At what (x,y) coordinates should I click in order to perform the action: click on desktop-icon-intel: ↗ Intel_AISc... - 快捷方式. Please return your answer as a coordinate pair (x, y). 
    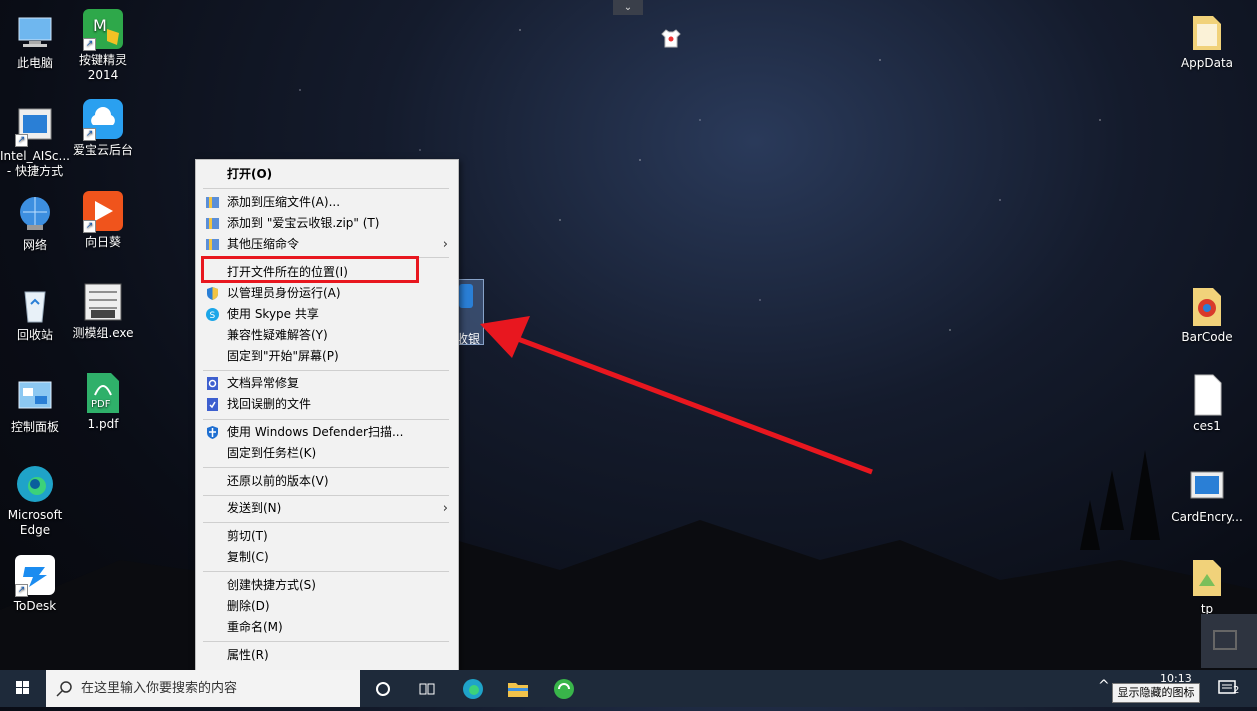
    Looking at the image, I should click on (36, 141).